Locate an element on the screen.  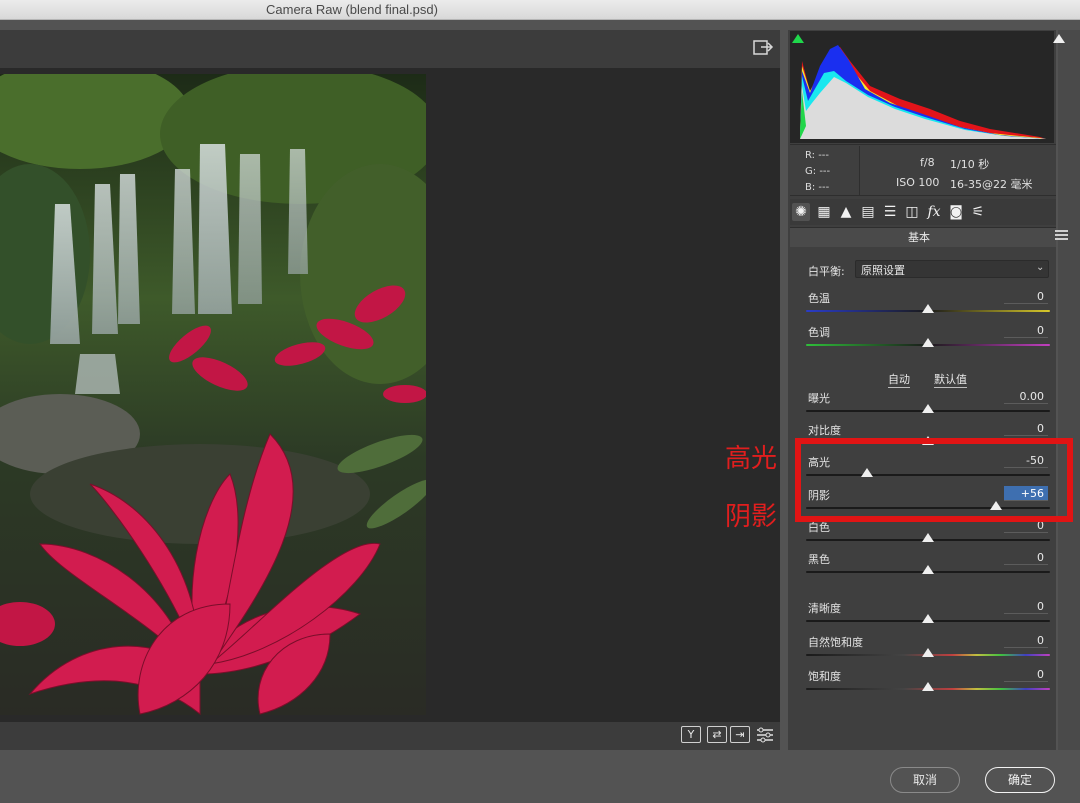
highlights-slider-thumb is located at coordinates (867, 472).